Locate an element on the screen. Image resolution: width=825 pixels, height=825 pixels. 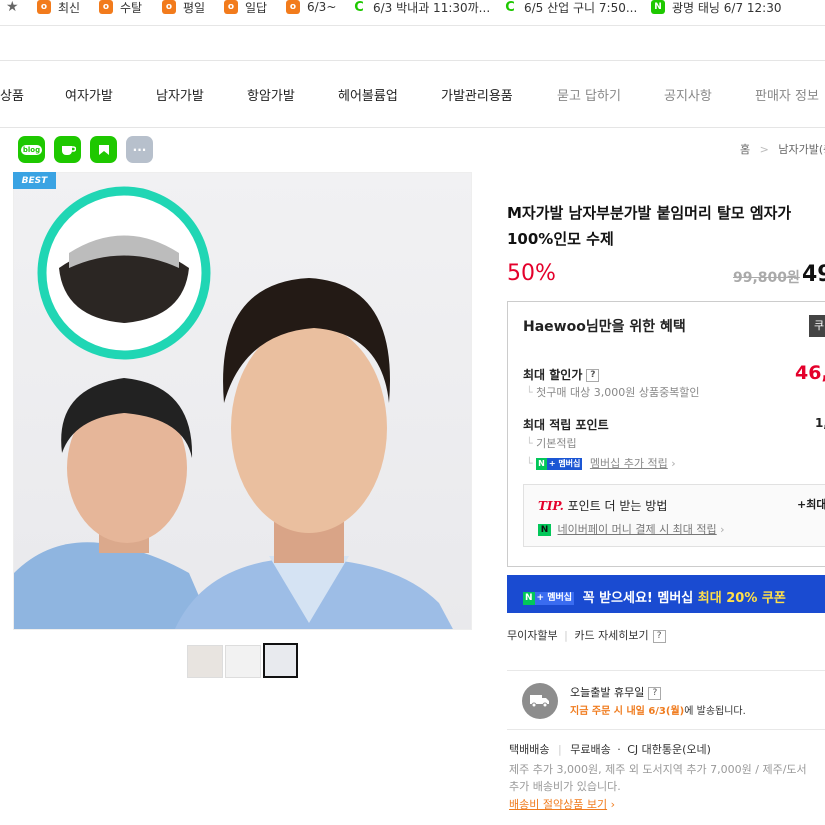
cafe-share-button is located at coordinates (67, 149).